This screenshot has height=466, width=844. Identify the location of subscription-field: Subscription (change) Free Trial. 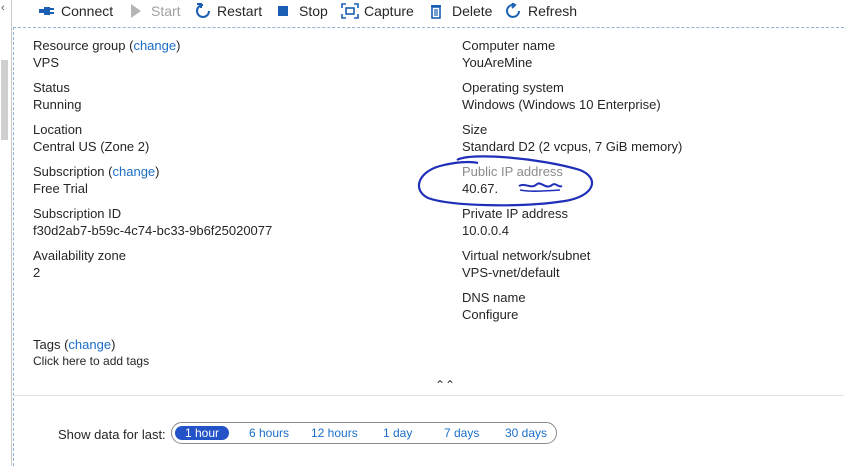
(96, 180).